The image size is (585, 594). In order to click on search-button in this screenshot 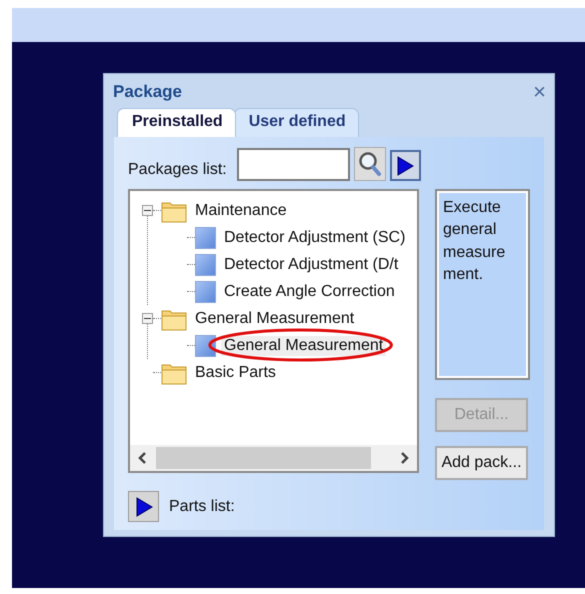, I will do `click(370, 164)`.